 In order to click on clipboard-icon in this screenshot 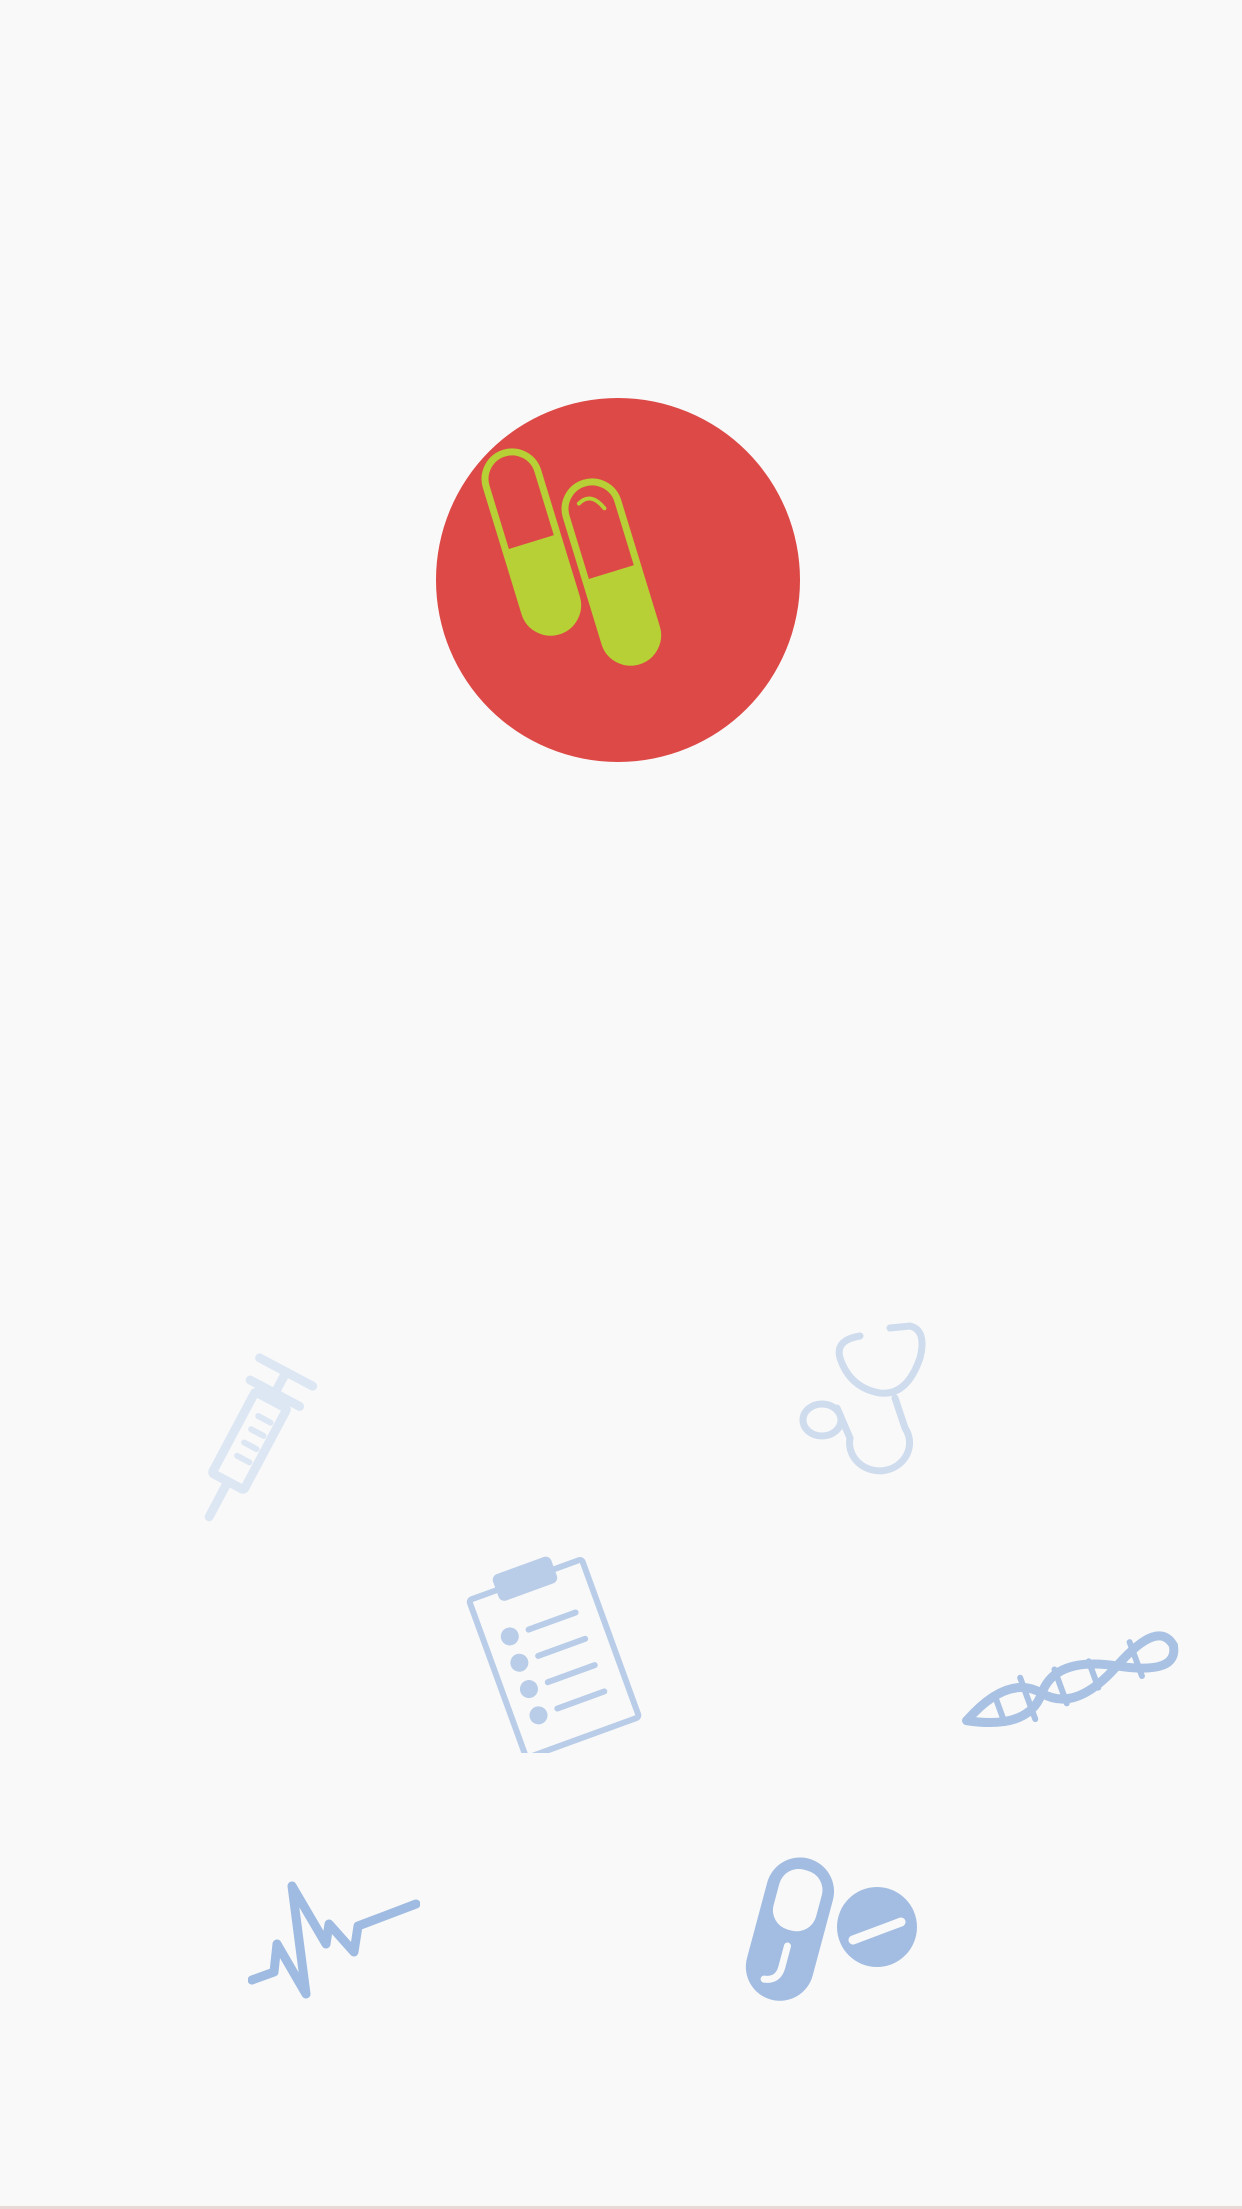, I will do `click(552, 1653)`.